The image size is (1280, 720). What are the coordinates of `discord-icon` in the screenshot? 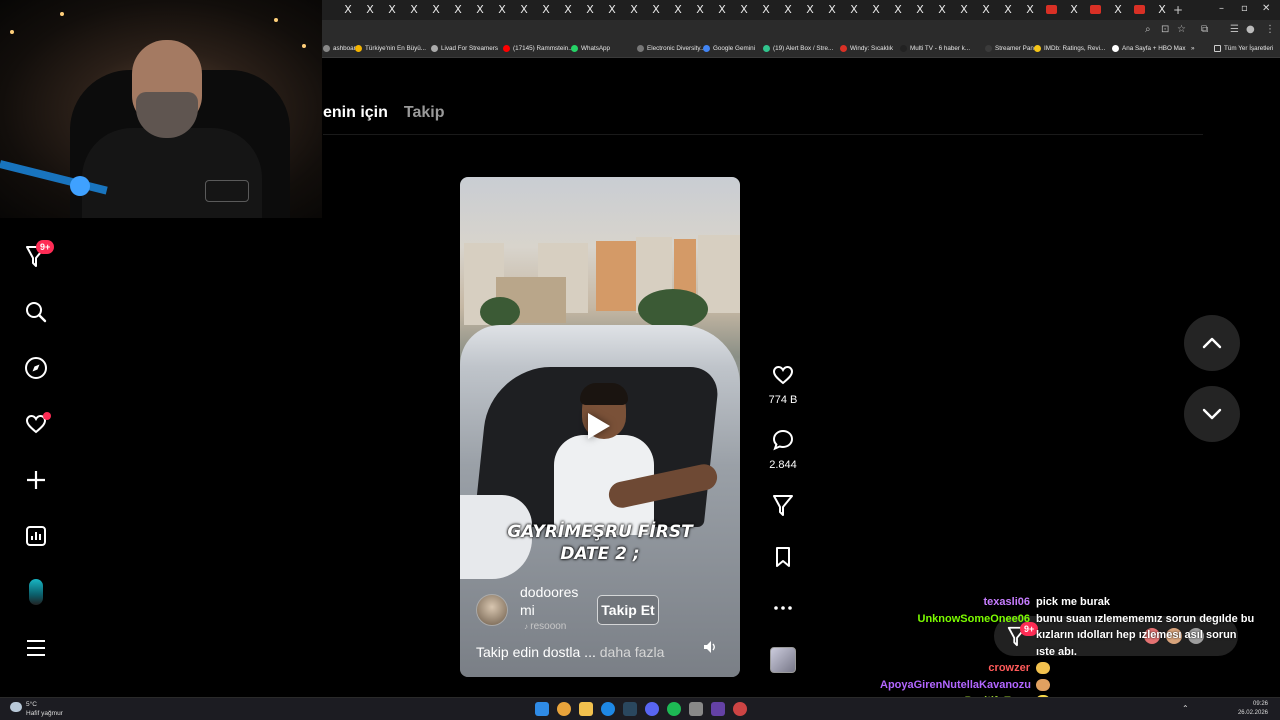 It's located at (652, 709).